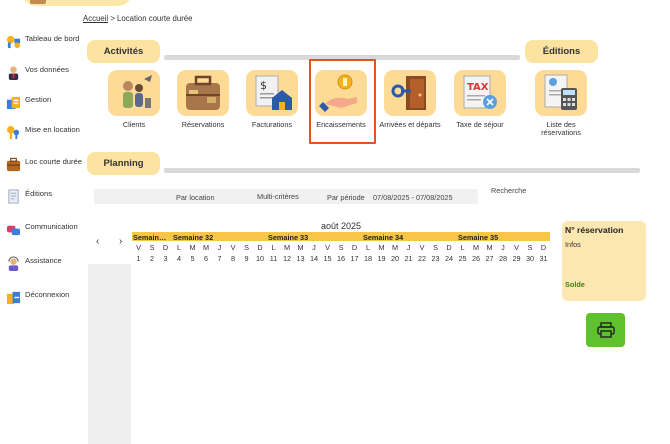 This screenshot has width=670, height=444. I want to click on sidebar-item-loc-courte-duree: Loc courte durée, so click(48, 164).